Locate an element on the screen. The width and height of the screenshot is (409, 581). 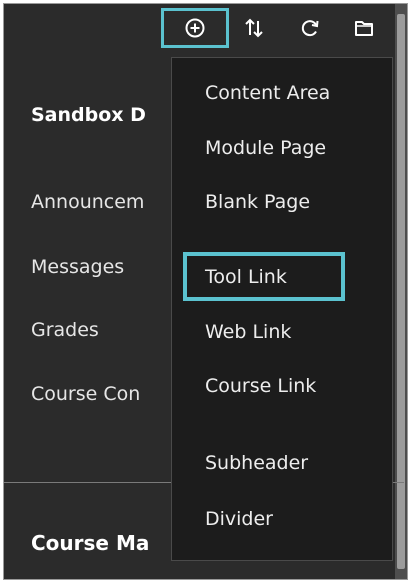
course-menu-toolbar is located at coordinates (205, 29).